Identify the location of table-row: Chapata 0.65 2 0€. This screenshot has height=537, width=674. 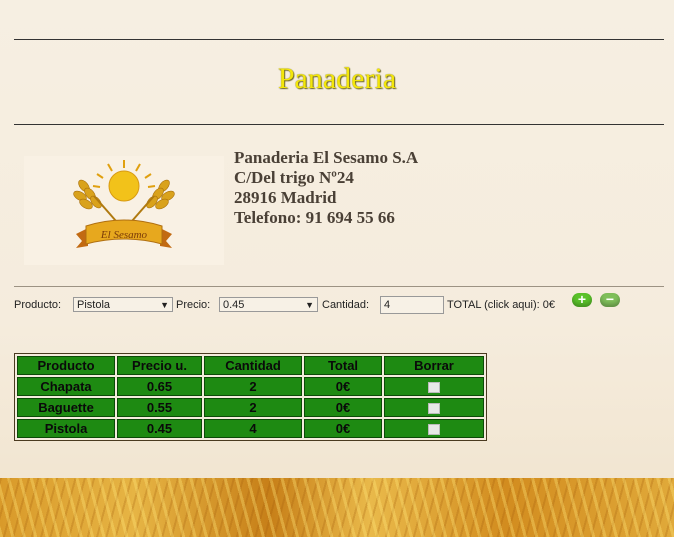
(250, 386).